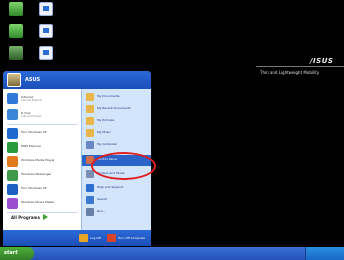 The height and width of the screenshot is (260, 344). Describe the element at coordinates (12, 133) in the screenshot. I see `windows-tour-icon` at that location.